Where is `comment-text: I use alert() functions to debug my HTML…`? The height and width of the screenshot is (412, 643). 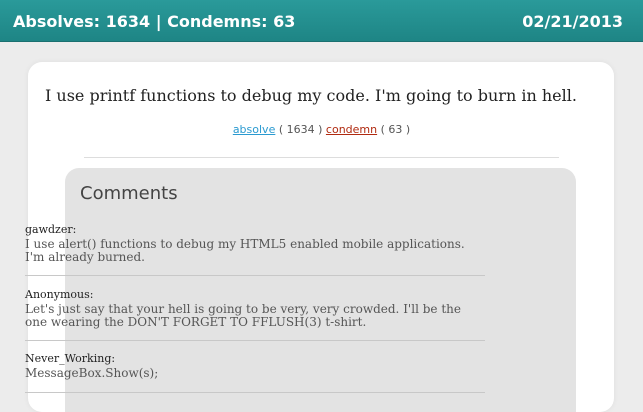 comment-text: I use alert() functions to debug my HTML… is located at coordinates (245, 250).